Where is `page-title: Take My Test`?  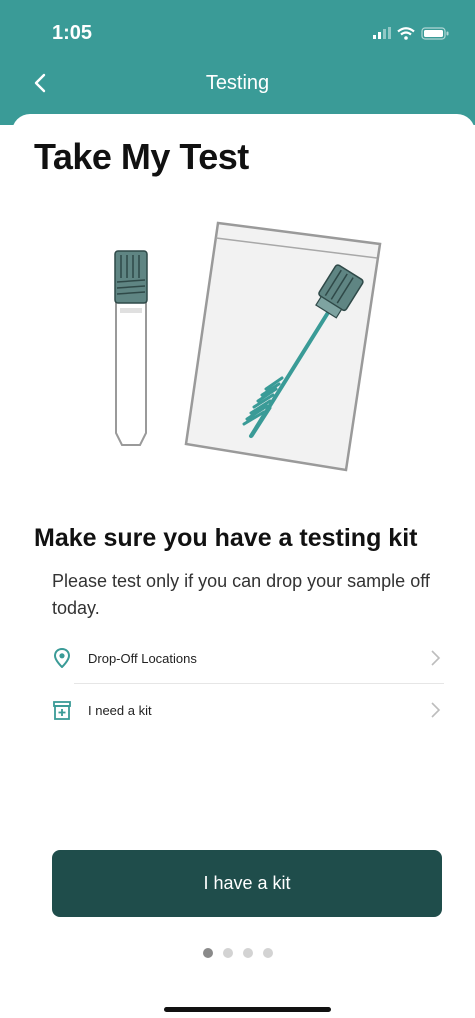
page-title: Take My Test is located at coordinates (141, 156).